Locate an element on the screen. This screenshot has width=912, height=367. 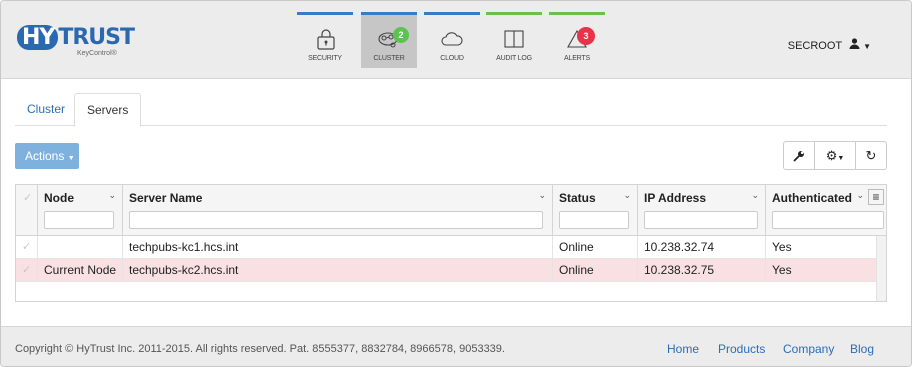
nav-alerts-label: ALERTS is located at coordinates (577, 58).